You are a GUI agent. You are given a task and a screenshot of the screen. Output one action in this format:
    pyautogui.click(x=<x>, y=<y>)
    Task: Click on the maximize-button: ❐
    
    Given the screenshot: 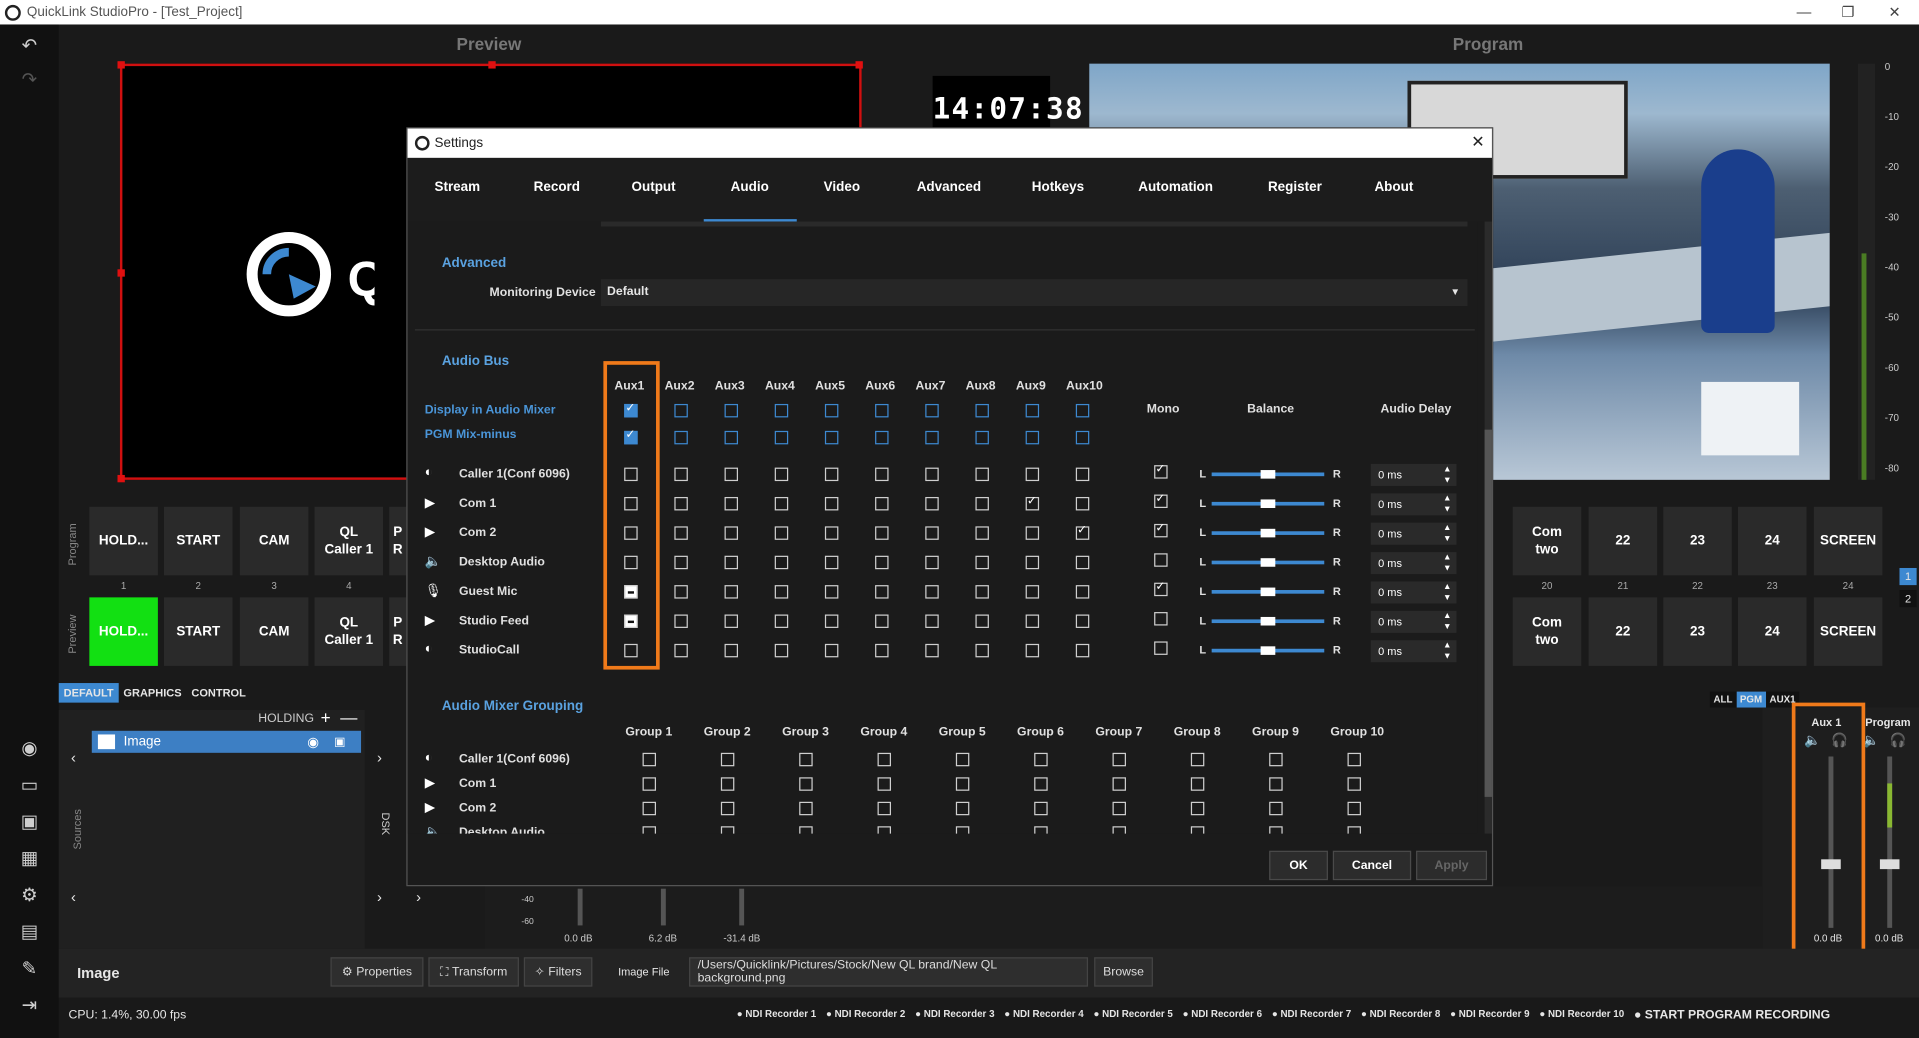 What is the action you would take?
    pyautogui.click(x=1848, y=12)
    